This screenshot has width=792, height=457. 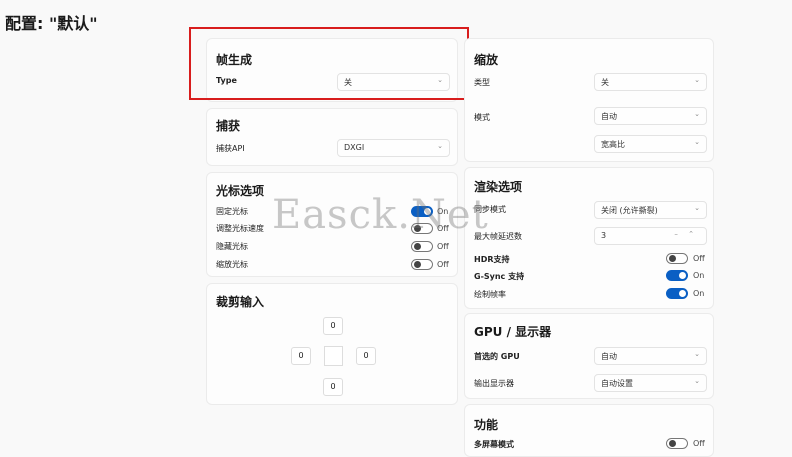 I want to click on crop-title: 裁剪输入, so click(x=240, y=302).